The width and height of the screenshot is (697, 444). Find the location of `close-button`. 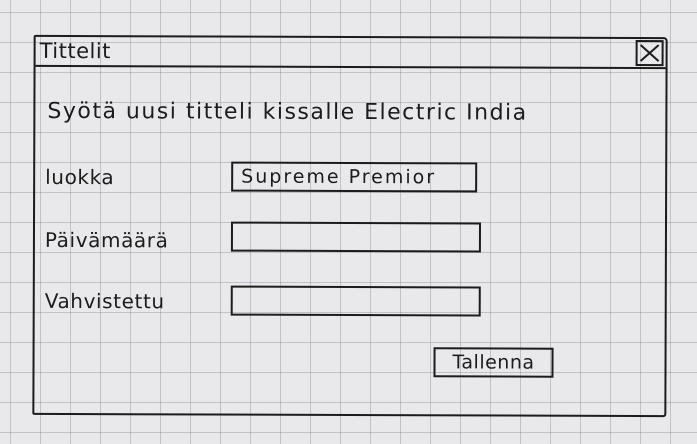

close-button is located at coordinates (649, 53).